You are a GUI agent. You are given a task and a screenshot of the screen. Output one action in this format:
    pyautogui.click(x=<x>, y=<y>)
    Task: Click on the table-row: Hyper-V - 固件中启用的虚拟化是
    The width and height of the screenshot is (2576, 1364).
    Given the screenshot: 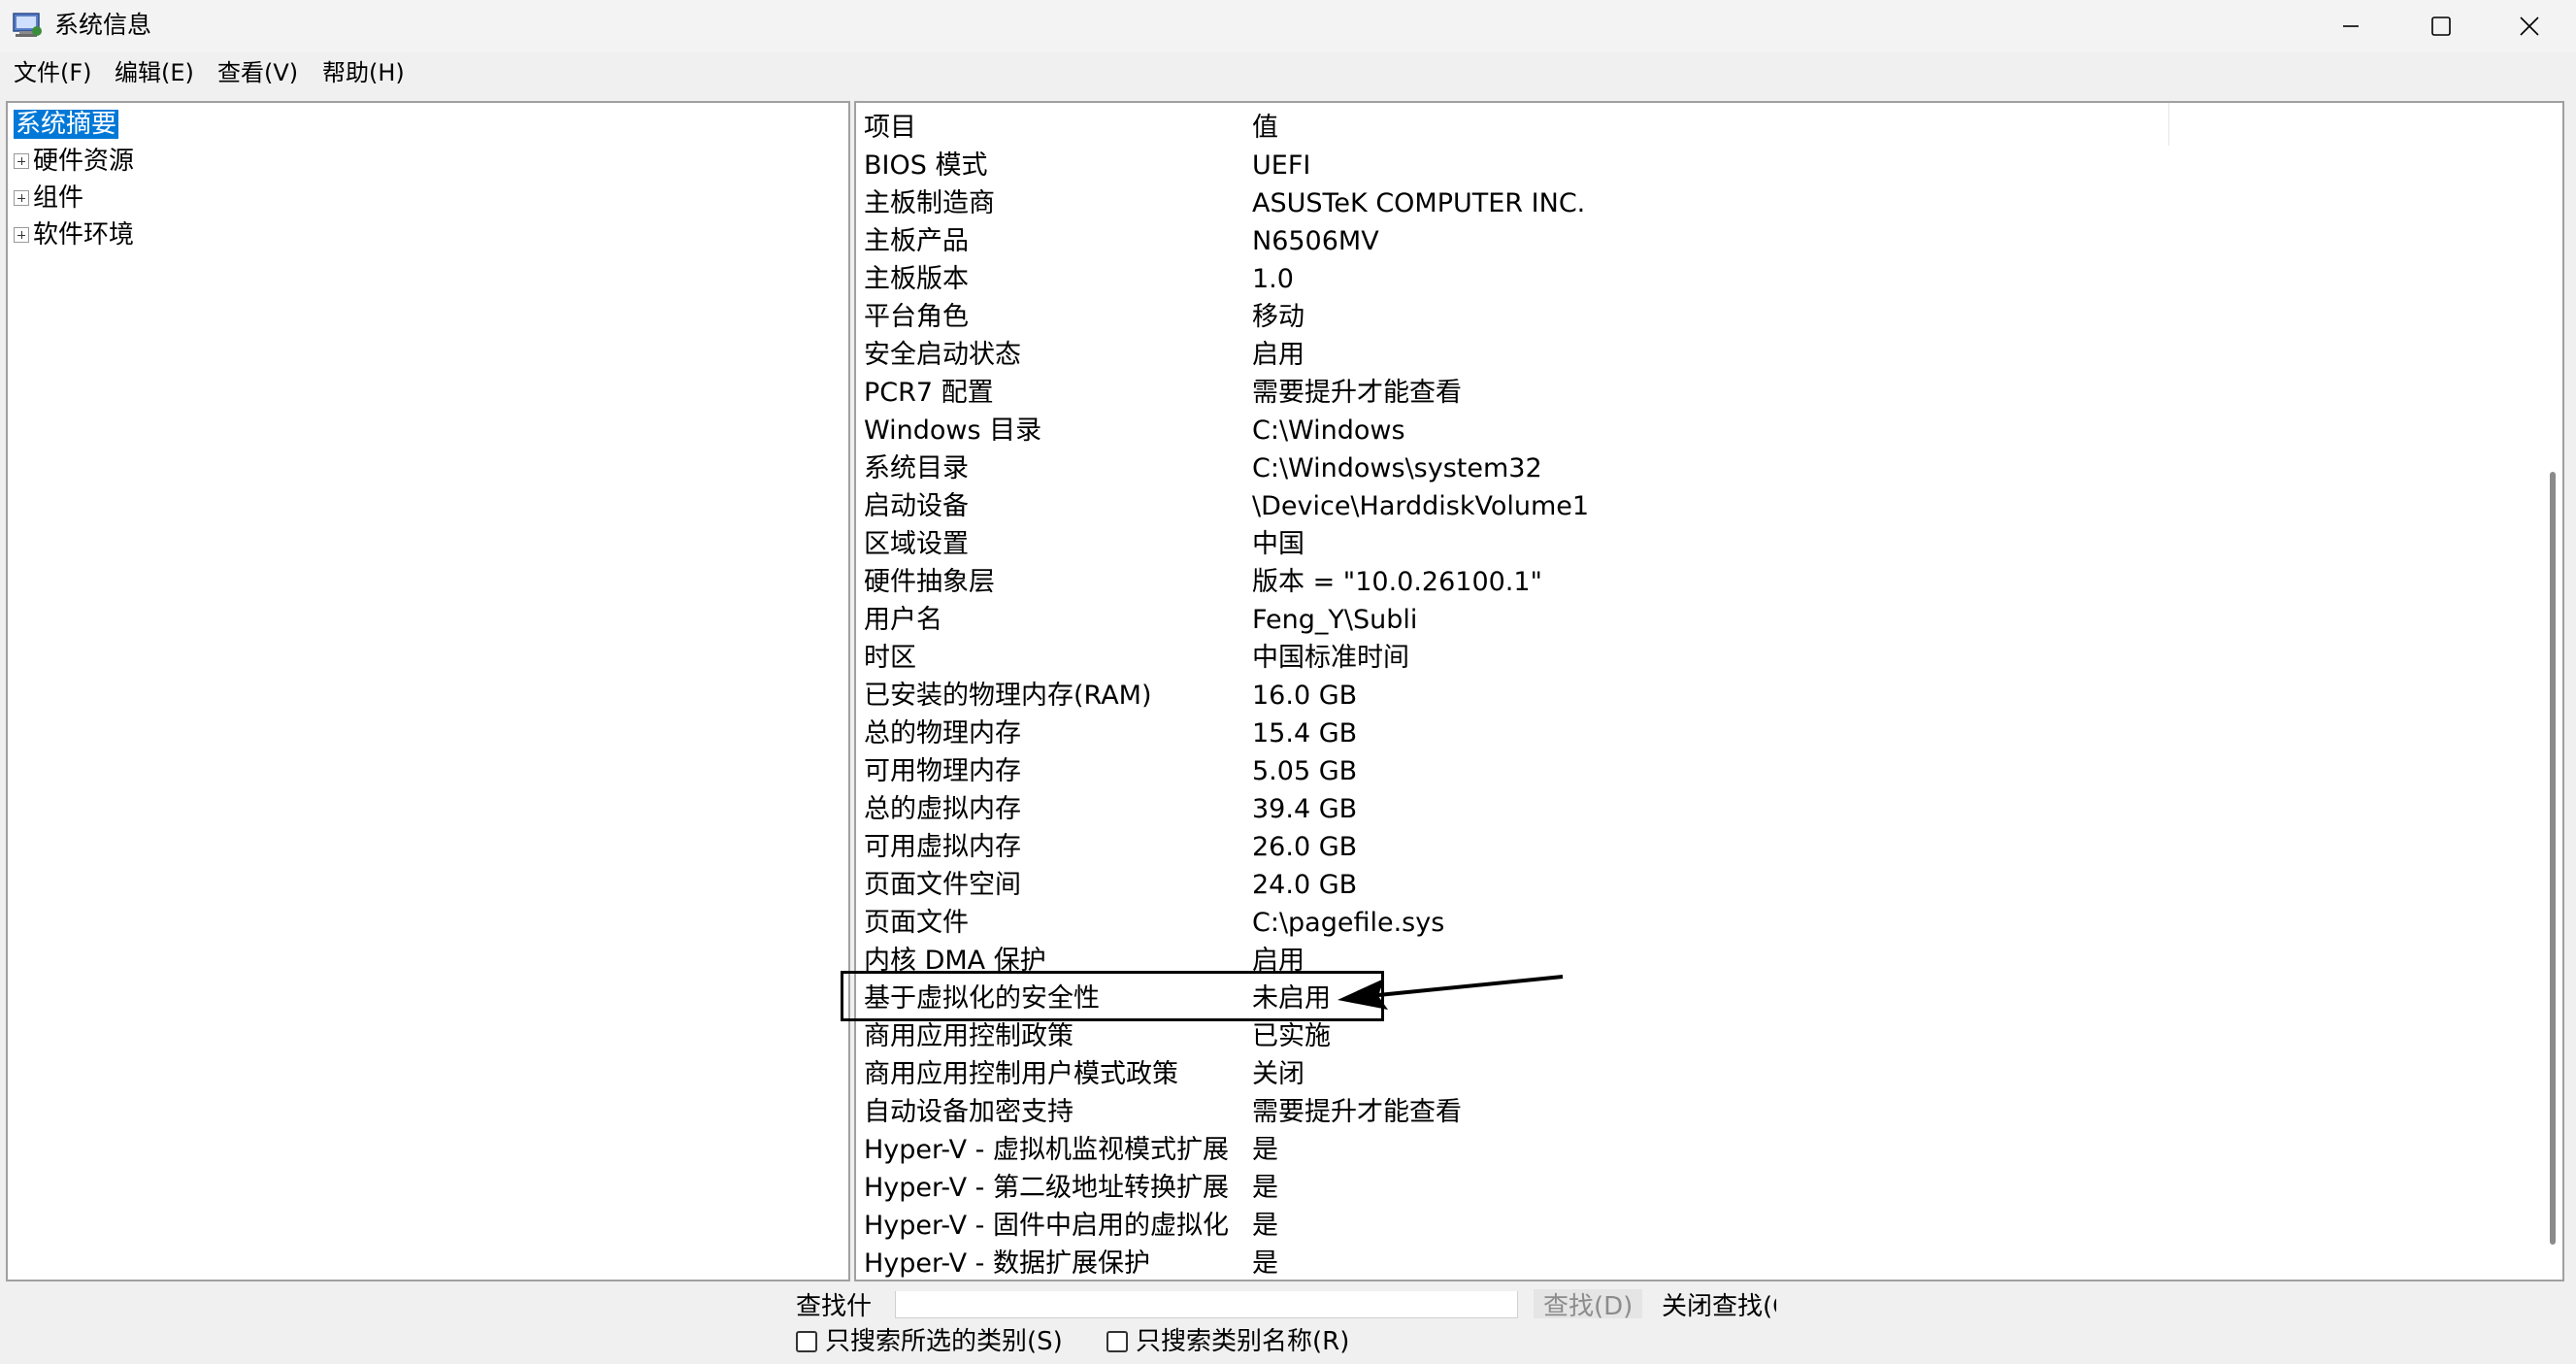 What is the action you would take?
    pyautogui.click(x=1700, y=1226)
    